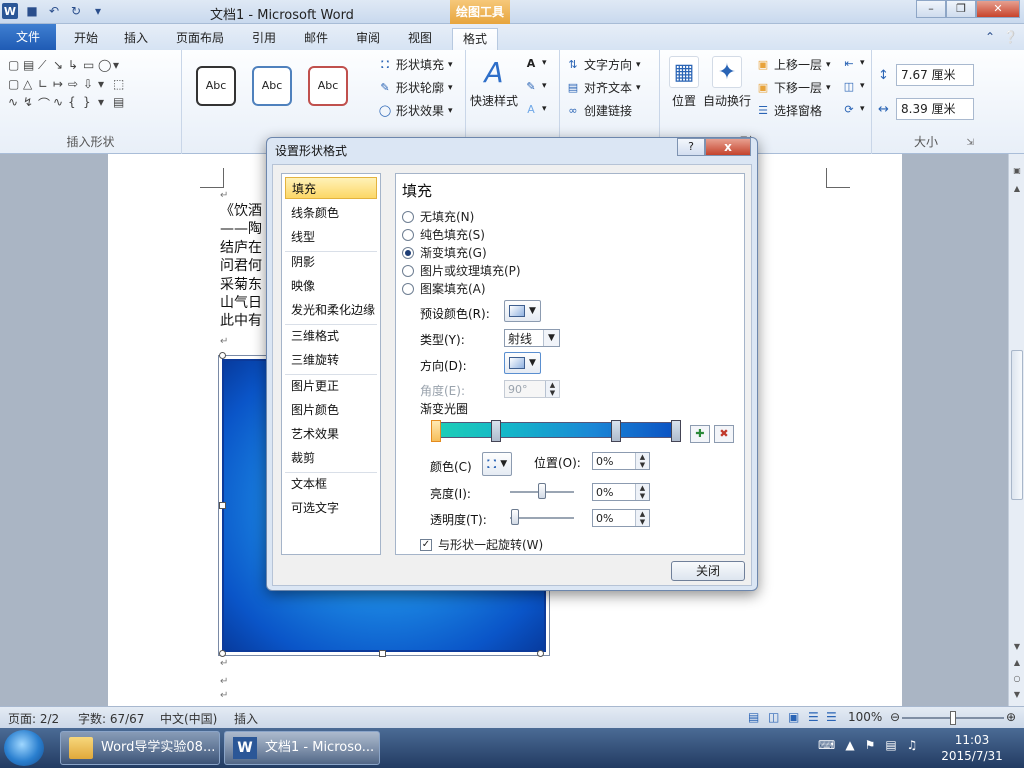 The height and width of the screenshot is (768, 1024). Describe the element at coordinates (98, 11) in the screenshot. I see `customize-qat-icon: ▾` at that location.